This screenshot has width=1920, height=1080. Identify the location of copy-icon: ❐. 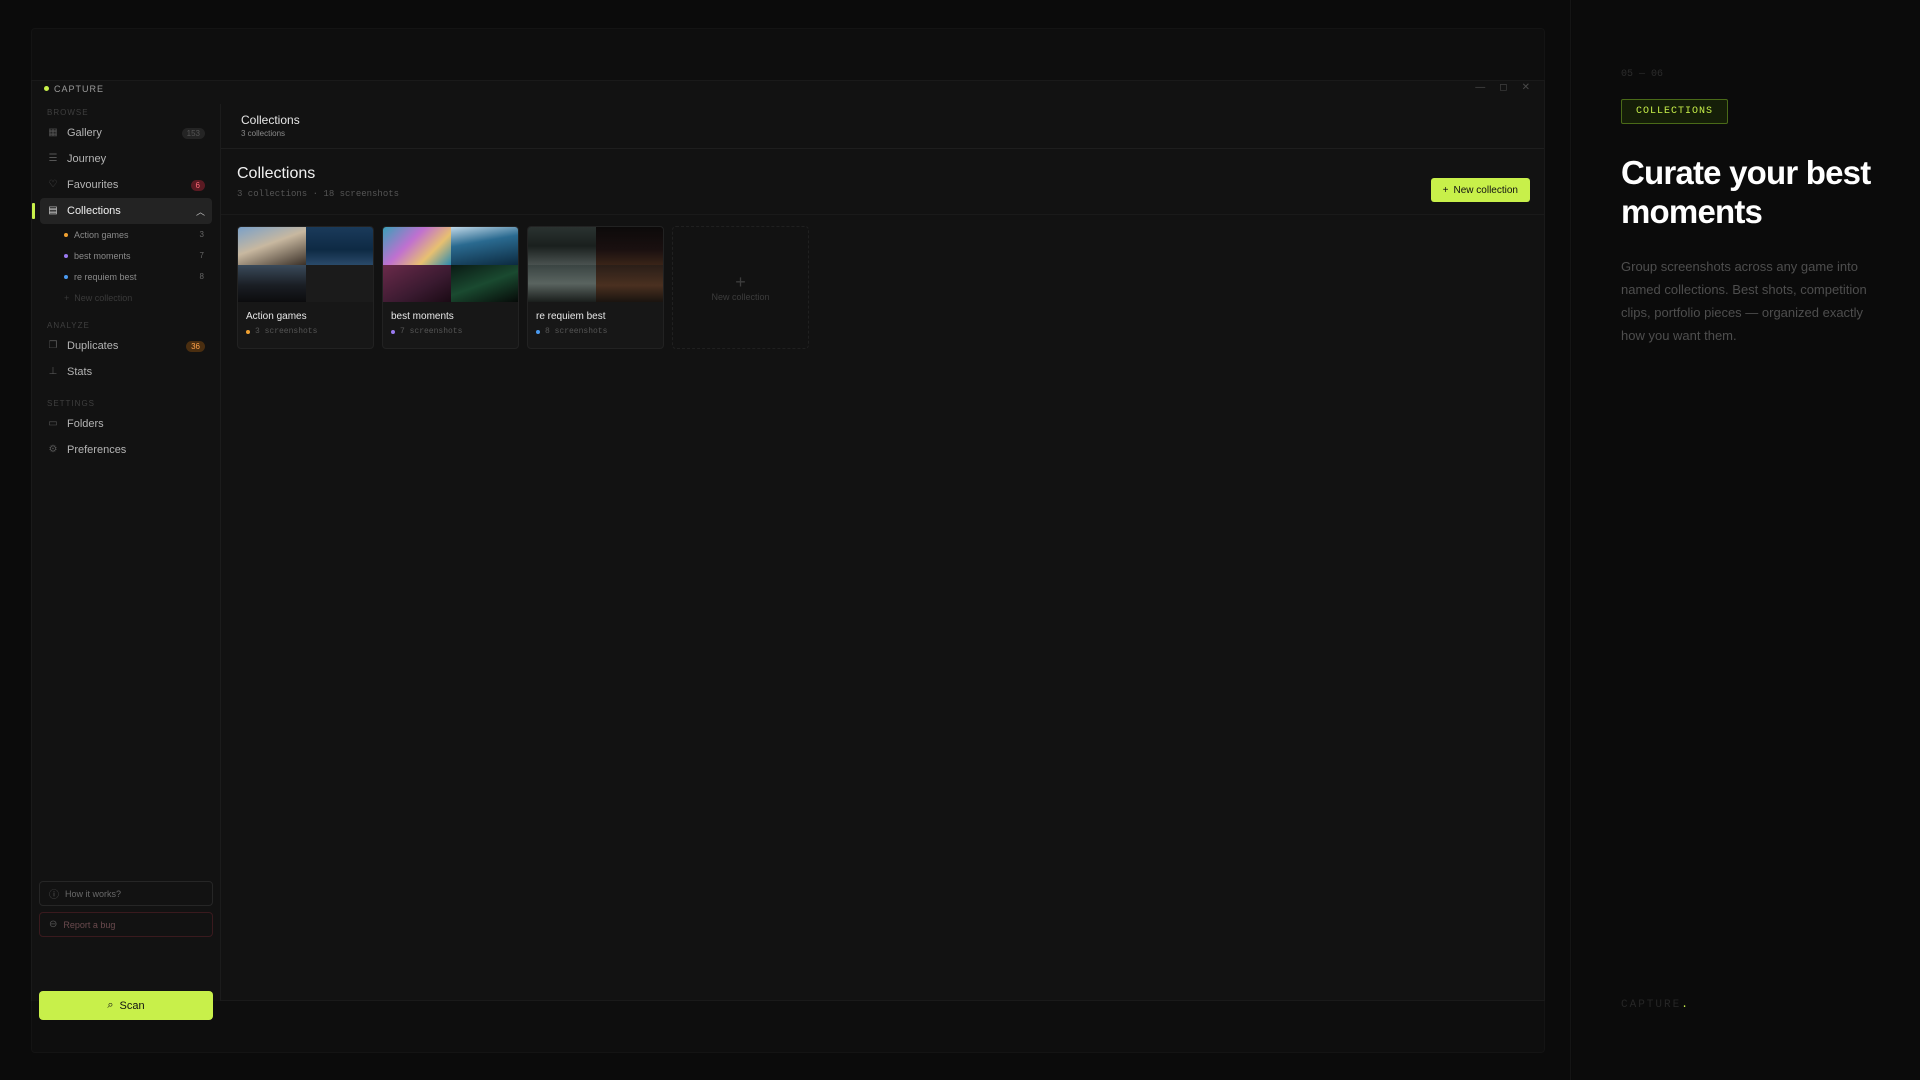
(53, 345).